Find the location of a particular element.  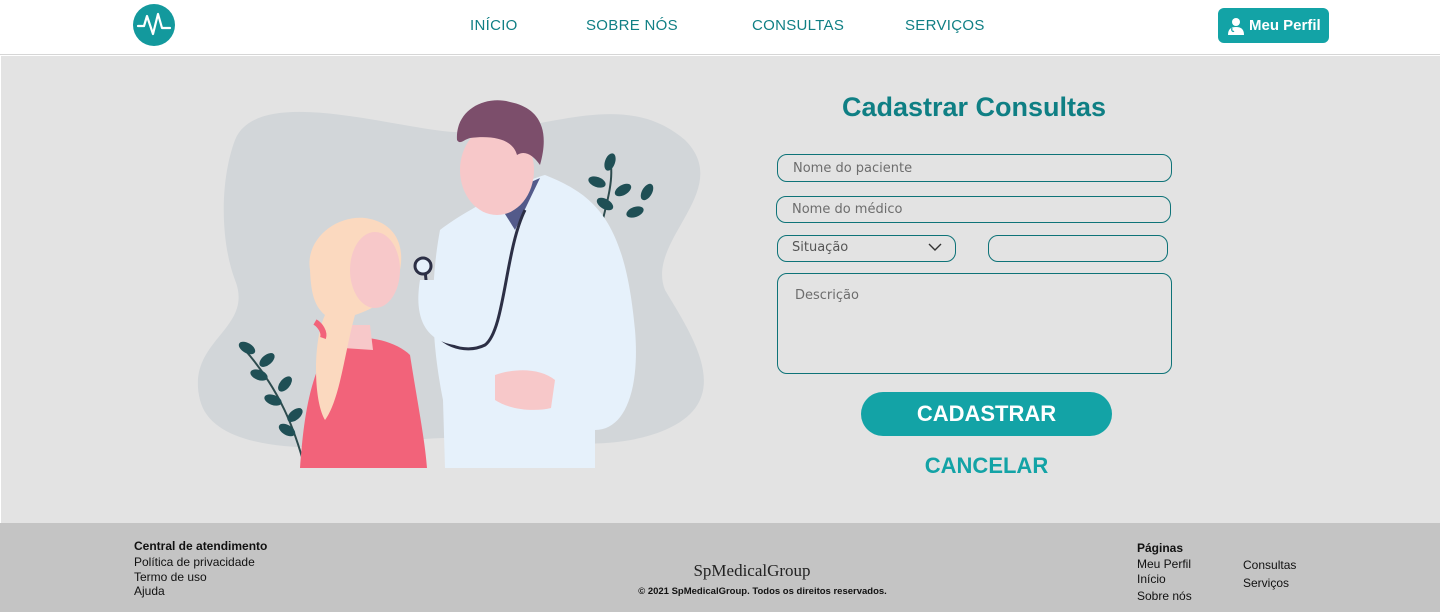

footer-link-servicos: Serviços is located at coordinates (1266, 583).